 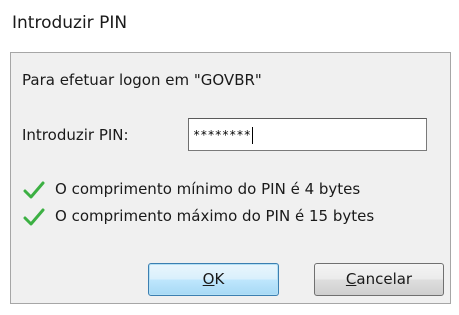 What do you see at coordinates (208, 189) in the screenshot?
I see `requirement-min-text: O comprimento mínimo do PIN é 4 bytes` at bounding box center [208, 189].